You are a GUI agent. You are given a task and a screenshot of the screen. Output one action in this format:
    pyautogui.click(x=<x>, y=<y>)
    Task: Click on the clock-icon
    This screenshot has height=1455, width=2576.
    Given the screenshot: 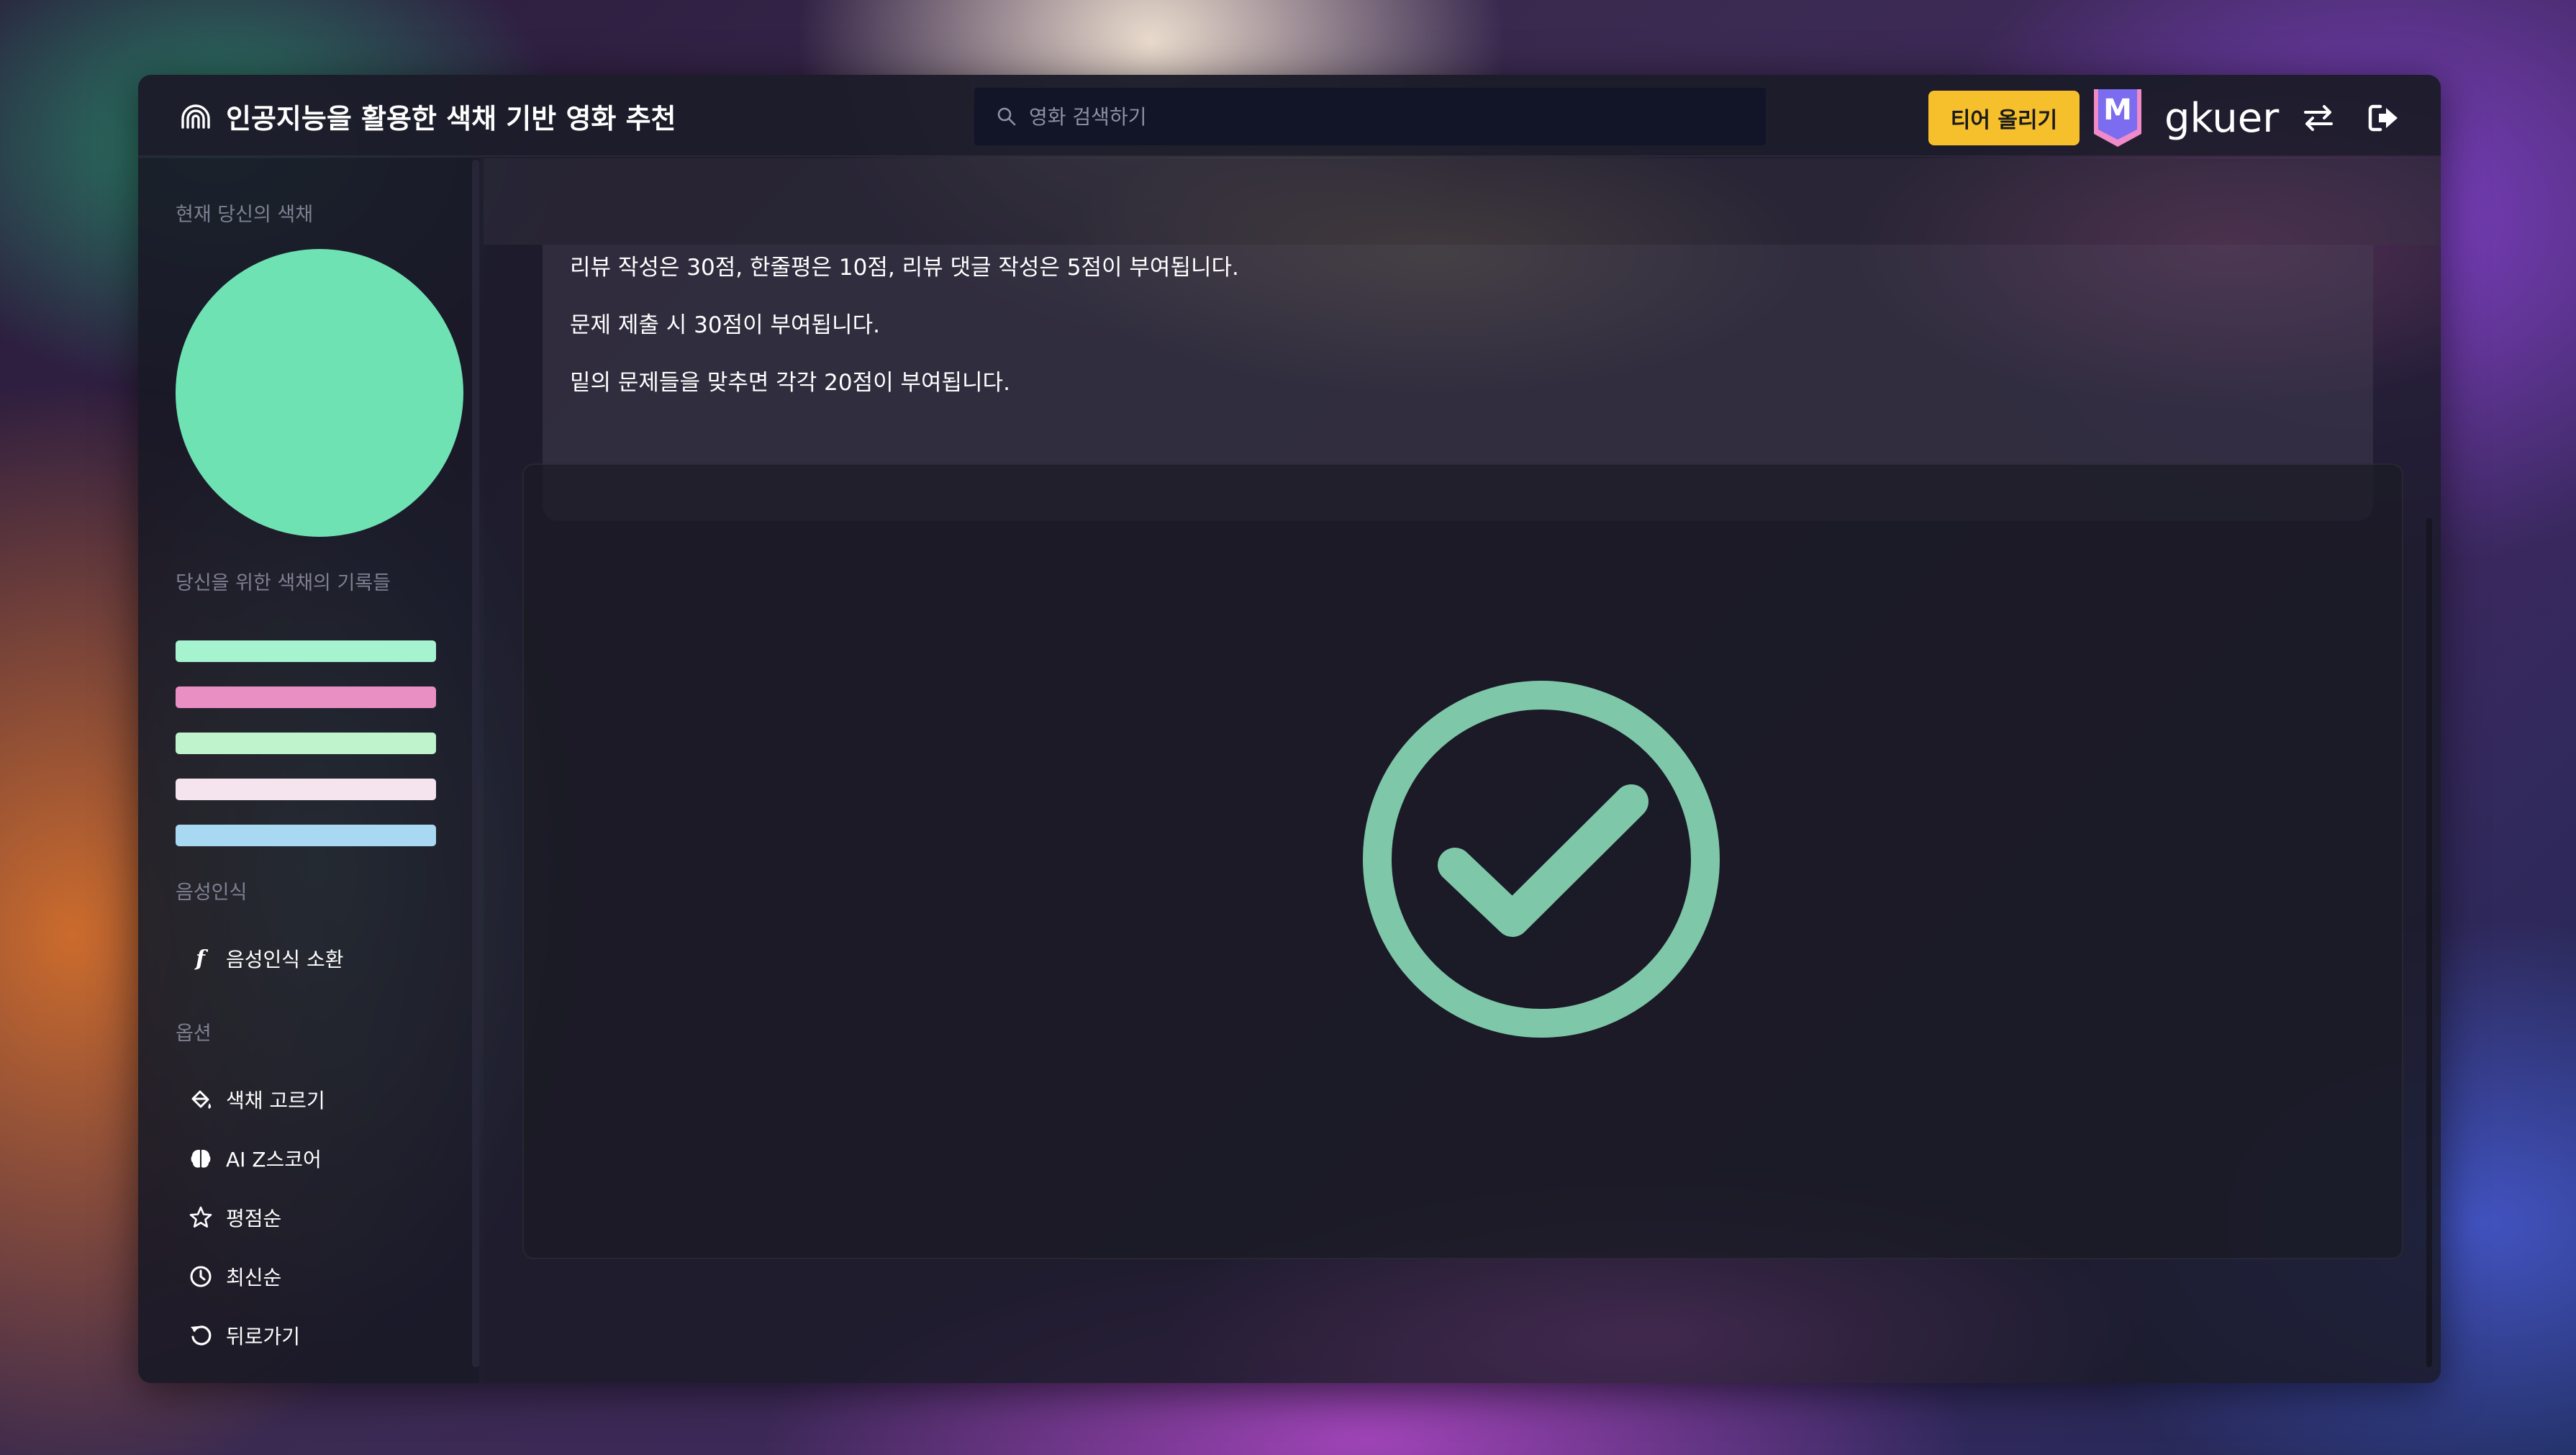 What is the action you would take?
    pyautogui.click(x=201, y=1276)
    